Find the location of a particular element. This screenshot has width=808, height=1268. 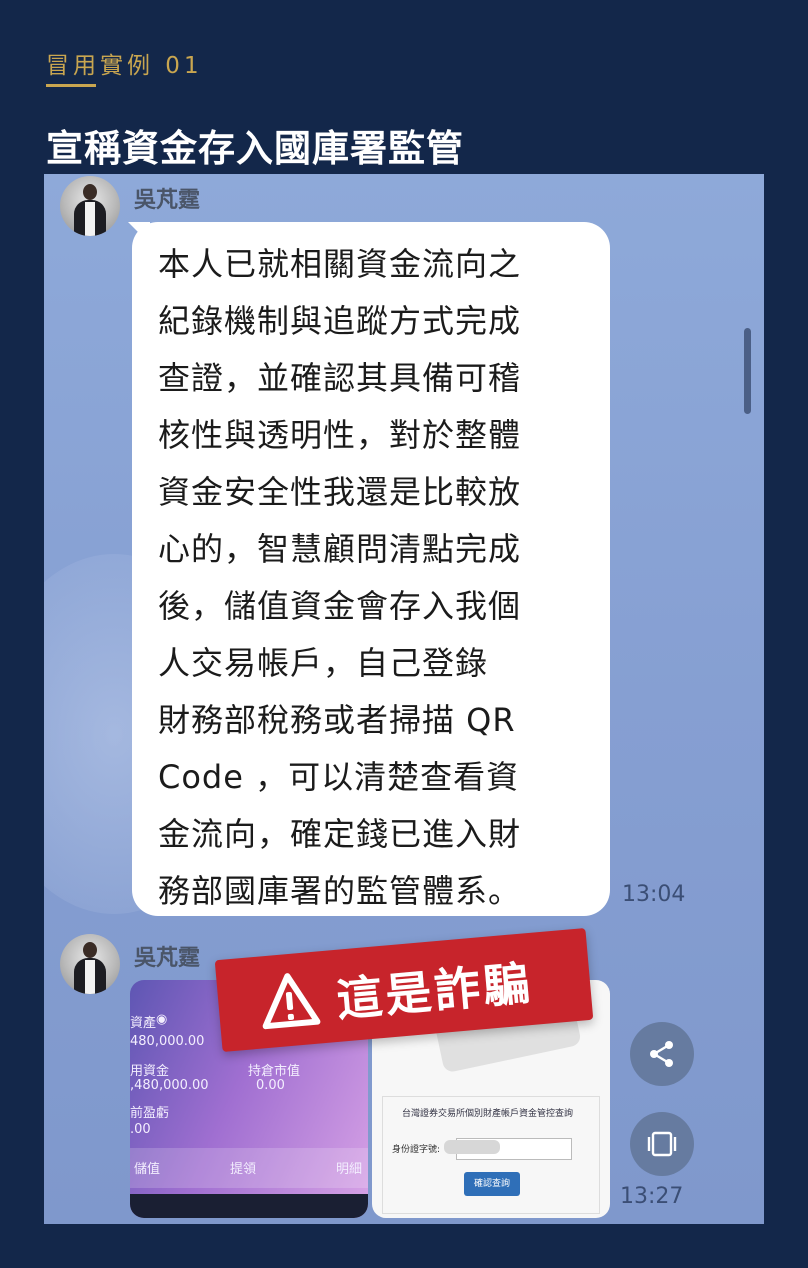

message-line: 人交易帳戶，自己登錄 is located at coordinates (323, 663).